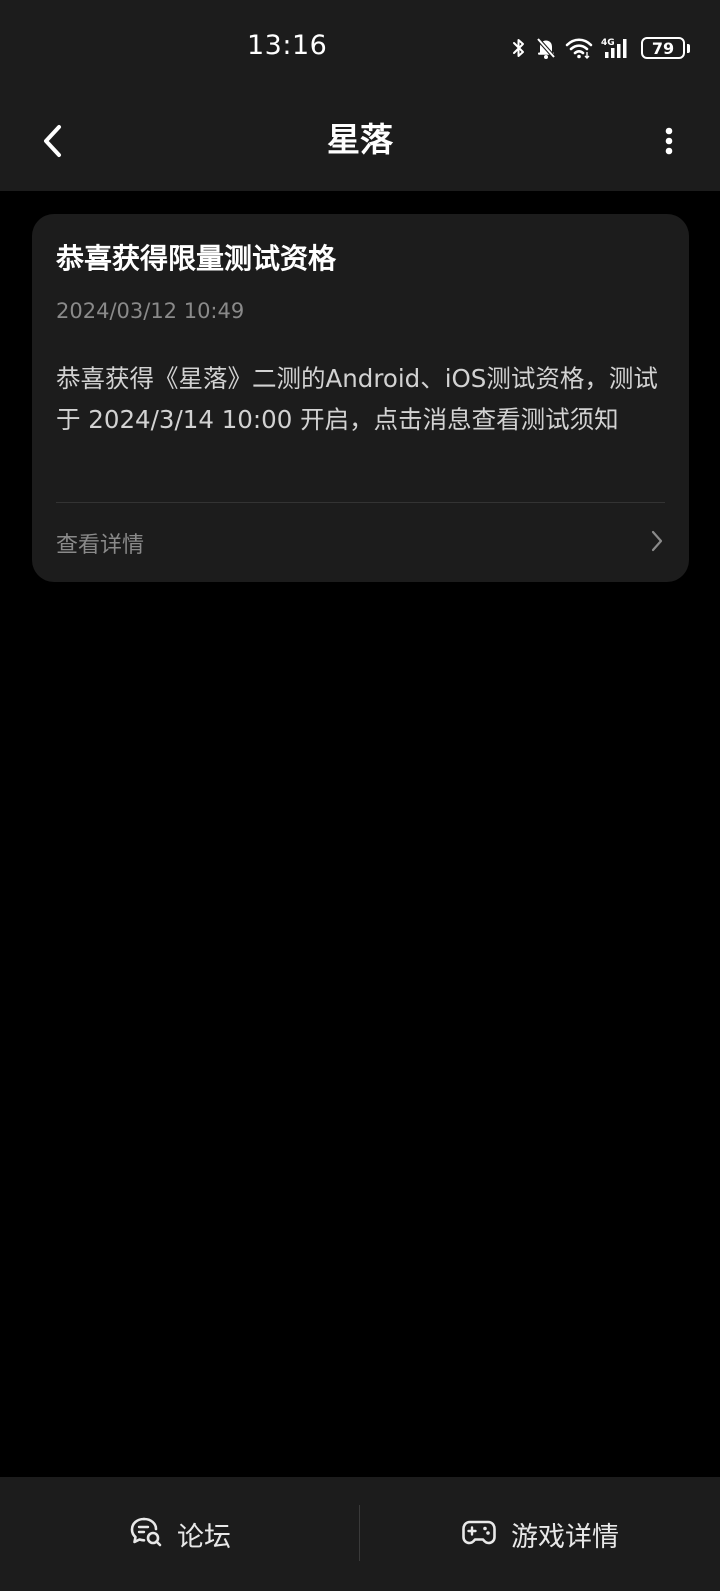 The width and height of the screenshot is (720, 1591). I want to click on page-title: 星落, so click(360, 139).